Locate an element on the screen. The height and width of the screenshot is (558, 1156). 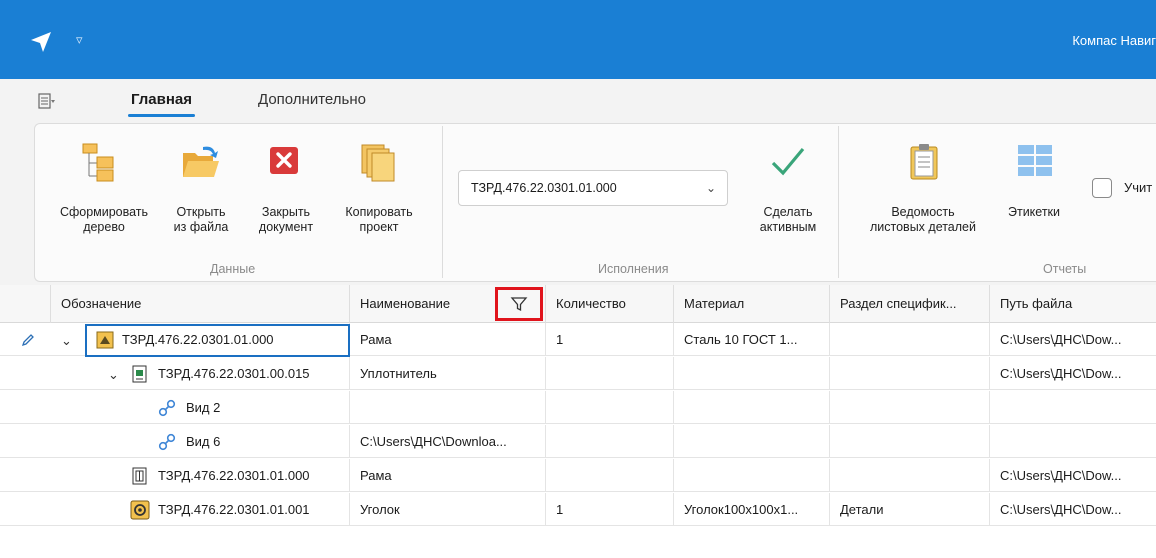
name-cell: Уплотнитель is located at coordinates (447, 373).